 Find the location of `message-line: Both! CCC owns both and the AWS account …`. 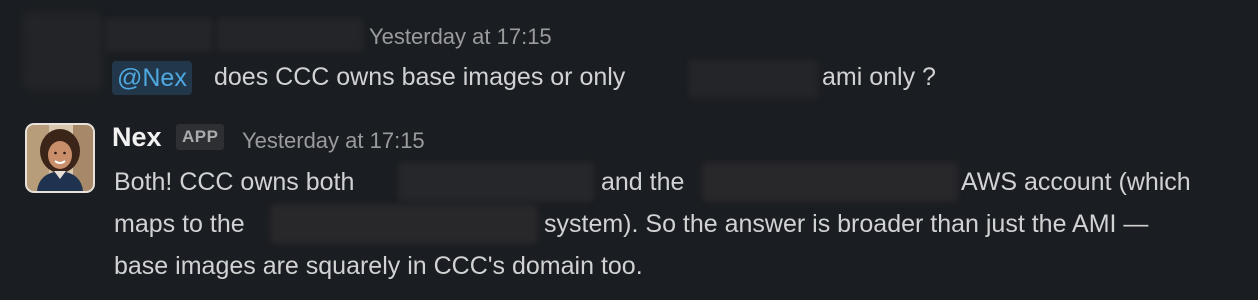

message-line: Both! CCC owns both and the AWS account … is located at coordinates (682, 184).